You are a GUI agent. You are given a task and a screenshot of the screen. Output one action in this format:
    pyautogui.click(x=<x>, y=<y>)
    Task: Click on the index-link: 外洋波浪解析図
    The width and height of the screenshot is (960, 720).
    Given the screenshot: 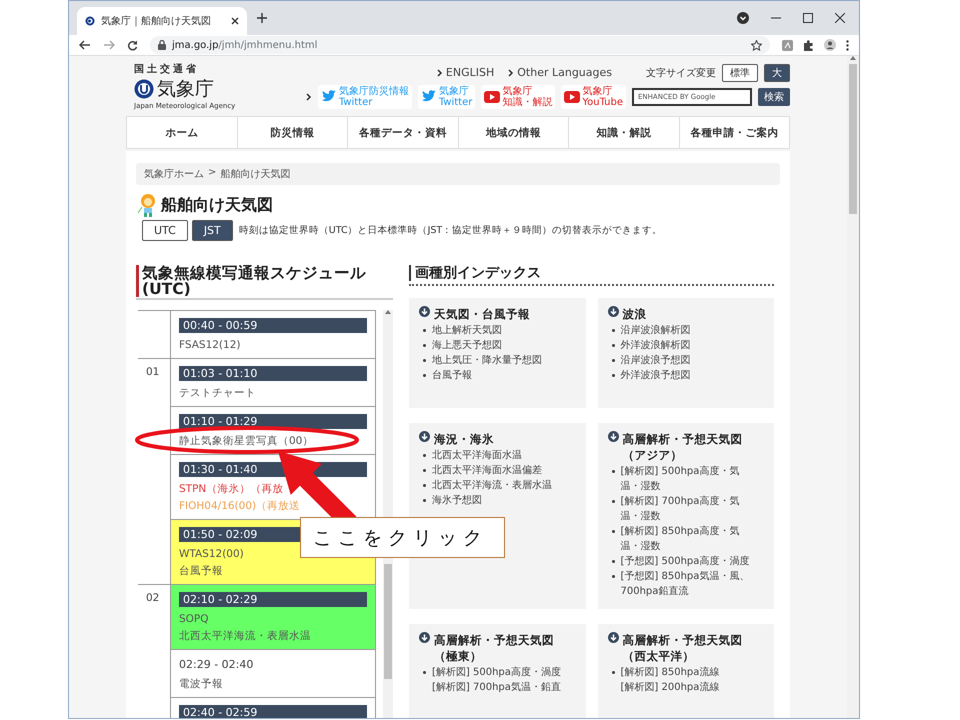 What is the action you would take?
    pyautogui.click(x=655, y=345)
    